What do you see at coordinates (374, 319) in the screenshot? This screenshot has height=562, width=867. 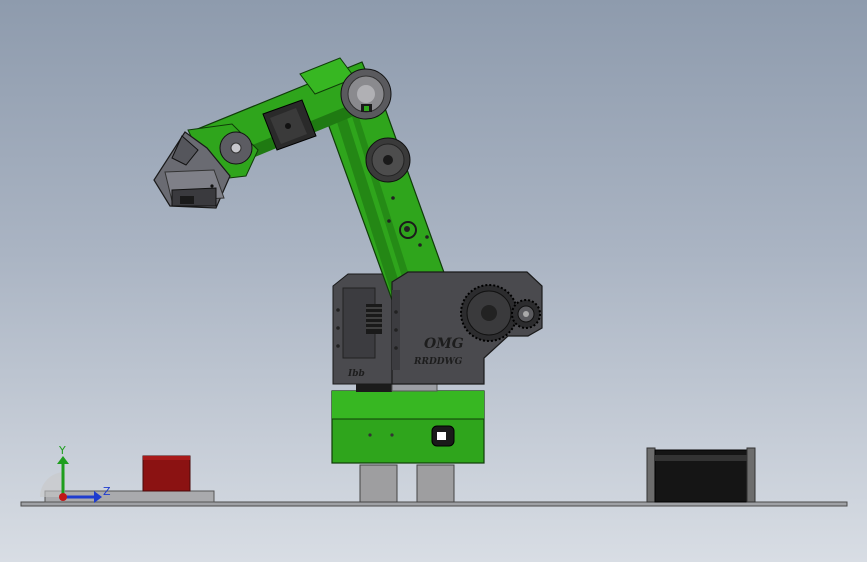 I see `shoulder-spring` at bounding box center [374, 319].